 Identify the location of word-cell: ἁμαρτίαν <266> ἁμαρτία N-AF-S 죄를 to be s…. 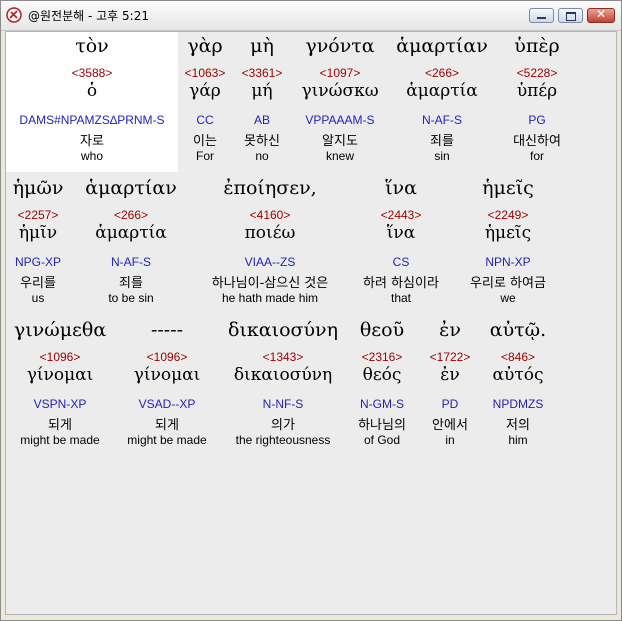
(131, 244).